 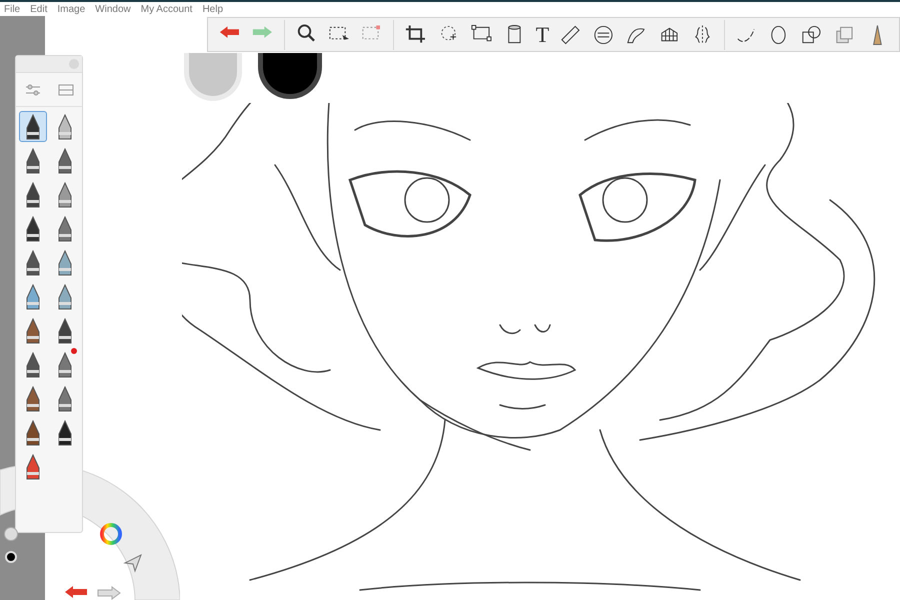 What do you see at coordinates (76, 592) in the screenshot?
I see `undo-icon` at bounding box center [76, 592].